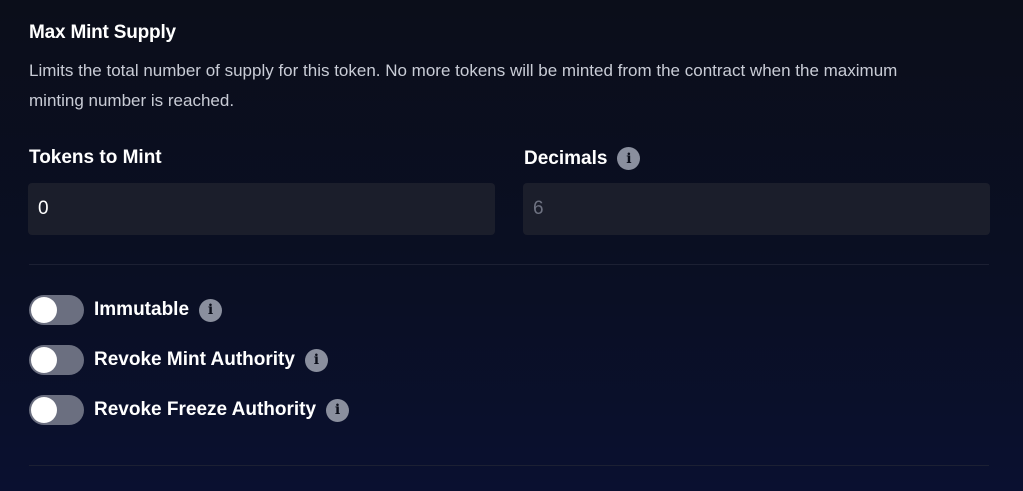 This screenshot has height=491, width=1023. I want to click on revoke-mint-authority-toggle, so click(56, 360).